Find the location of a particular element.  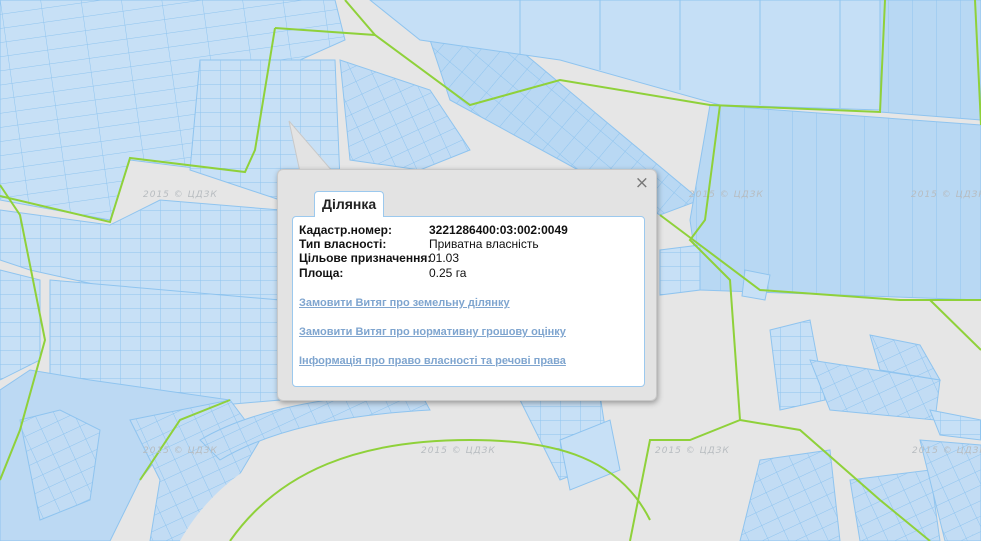

order-land-extract-link: Замовити Витяг про земельну ділянку is located at coordinates (404, 303).